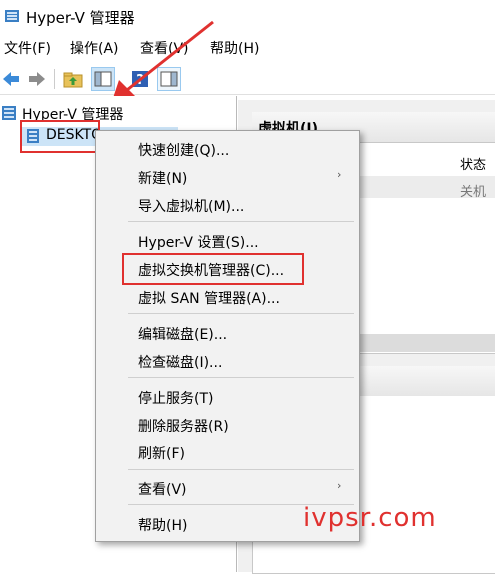  Describe the element at coordinates (37, 79) in the screenshot. I see `forward-arrow-icon` at that location.